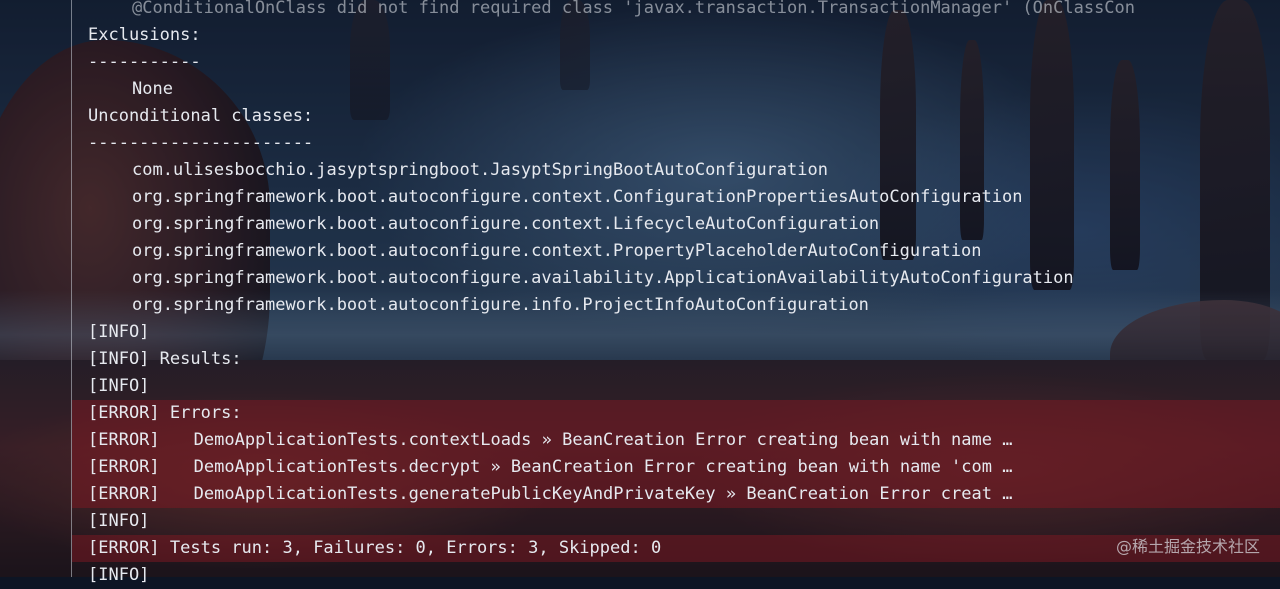  Describe the element at coordinates (205, 413) in the screenshot. I see `errors-text: Errors:` at that location.